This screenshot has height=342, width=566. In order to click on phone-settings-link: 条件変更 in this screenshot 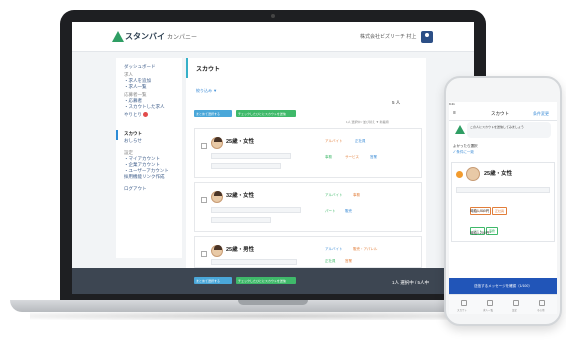, I will do `click(541, 114)`.